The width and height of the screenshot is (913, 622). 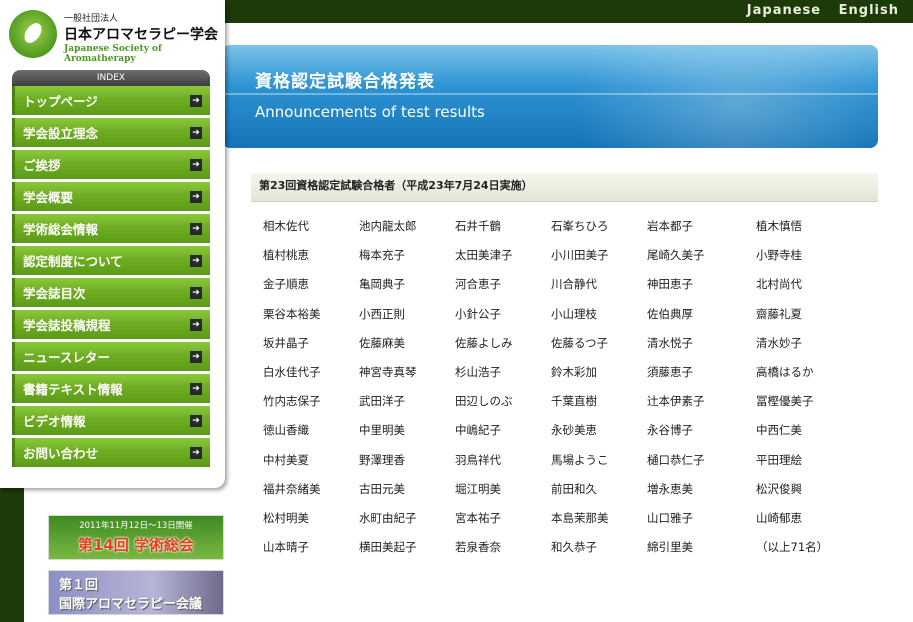 What do you see at coordinates (478, 547) in the screenshot?
I see `passer-name: 若泉香奈` at bounding box center [478, 547].